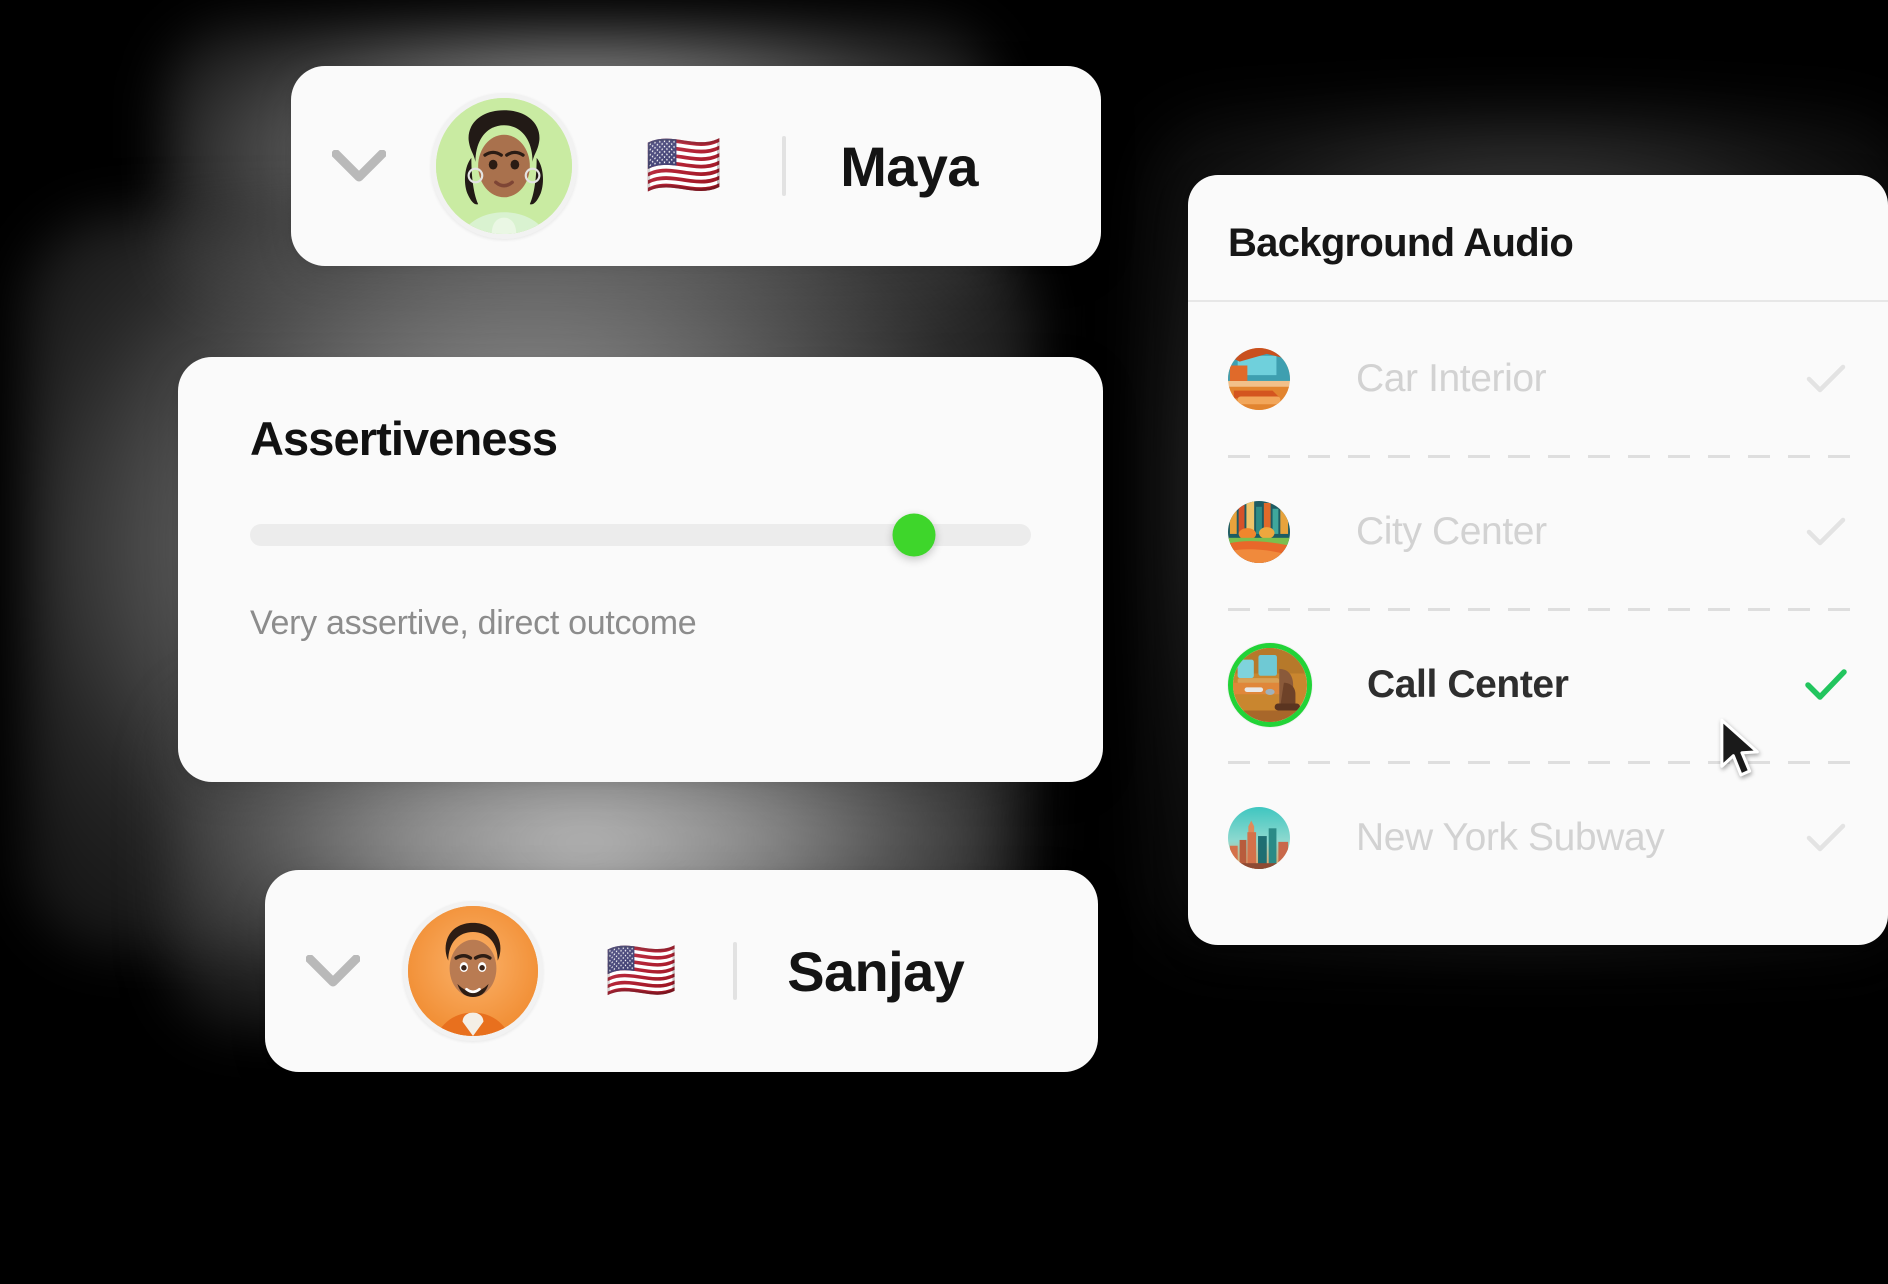 This screenshot has width=1888, height=1284. I want to click on thumb-call-center, so click(1270, 684).